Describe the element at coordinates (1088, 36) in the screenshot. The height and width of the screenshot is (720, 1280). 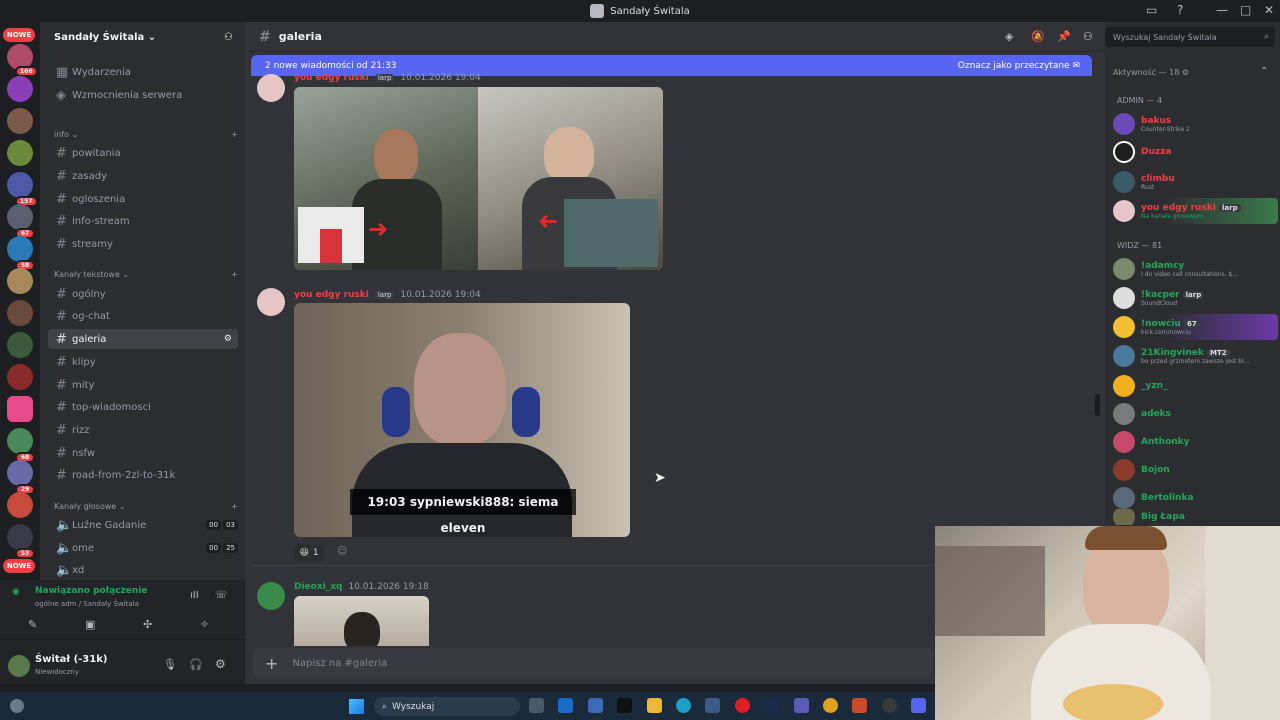
I see `member-list-icon: ⚇` at that location.